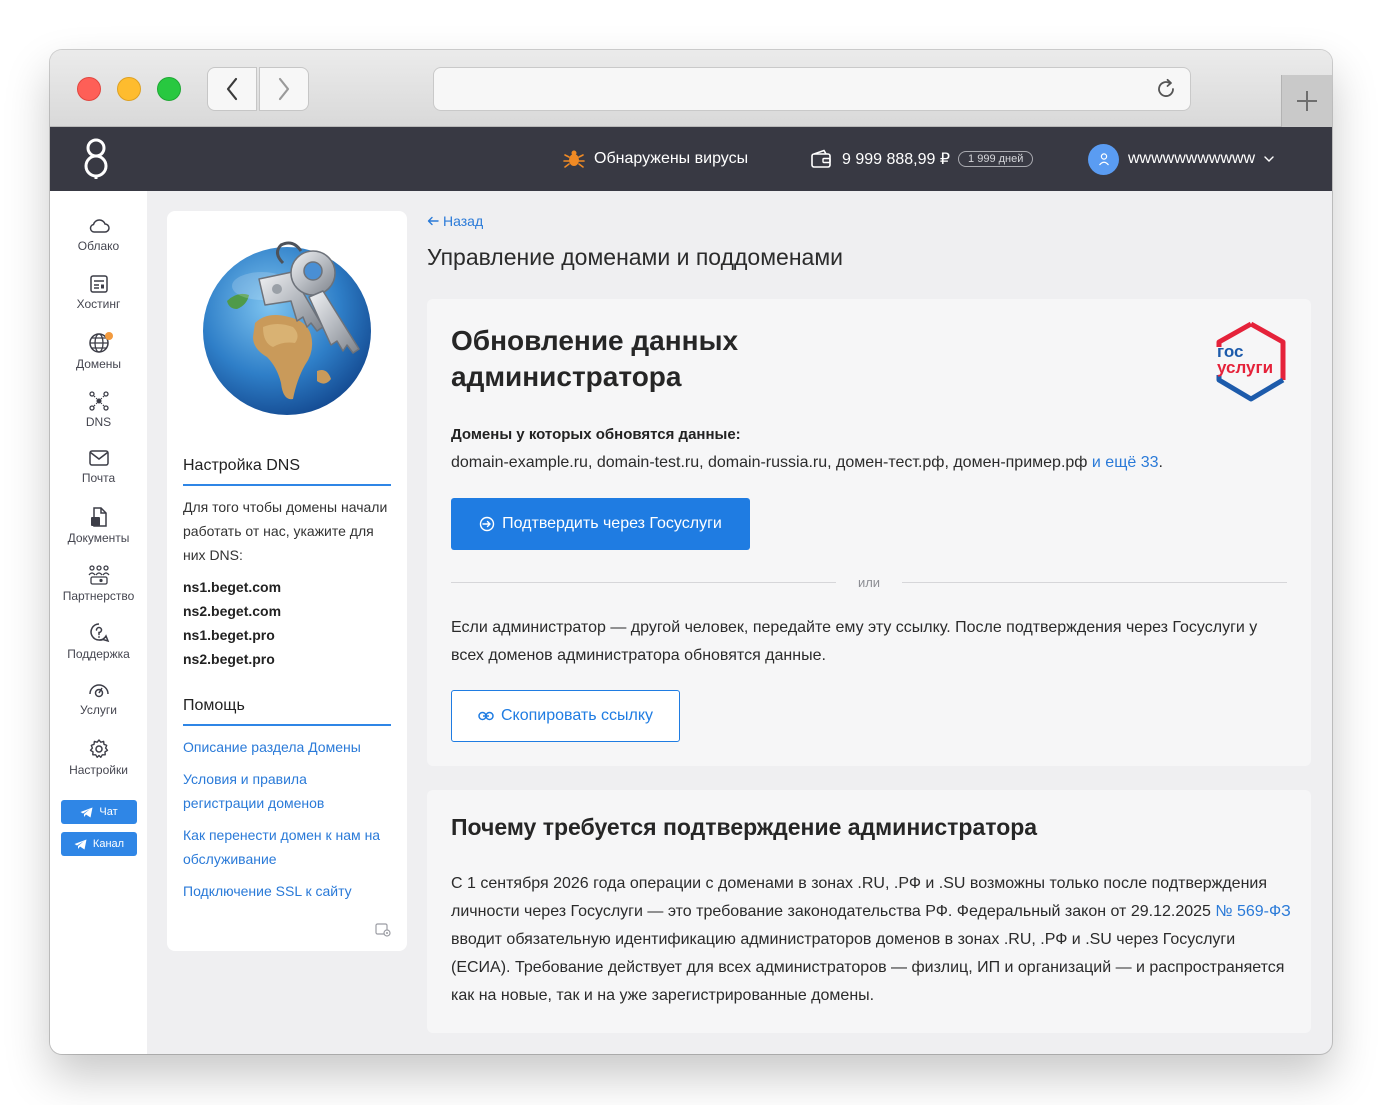 This screenshot has width=1382, height=1105. Describe the element at coordinates (487, 524) in the screenshot. I see `gosuslugi-login-icon` at that location.